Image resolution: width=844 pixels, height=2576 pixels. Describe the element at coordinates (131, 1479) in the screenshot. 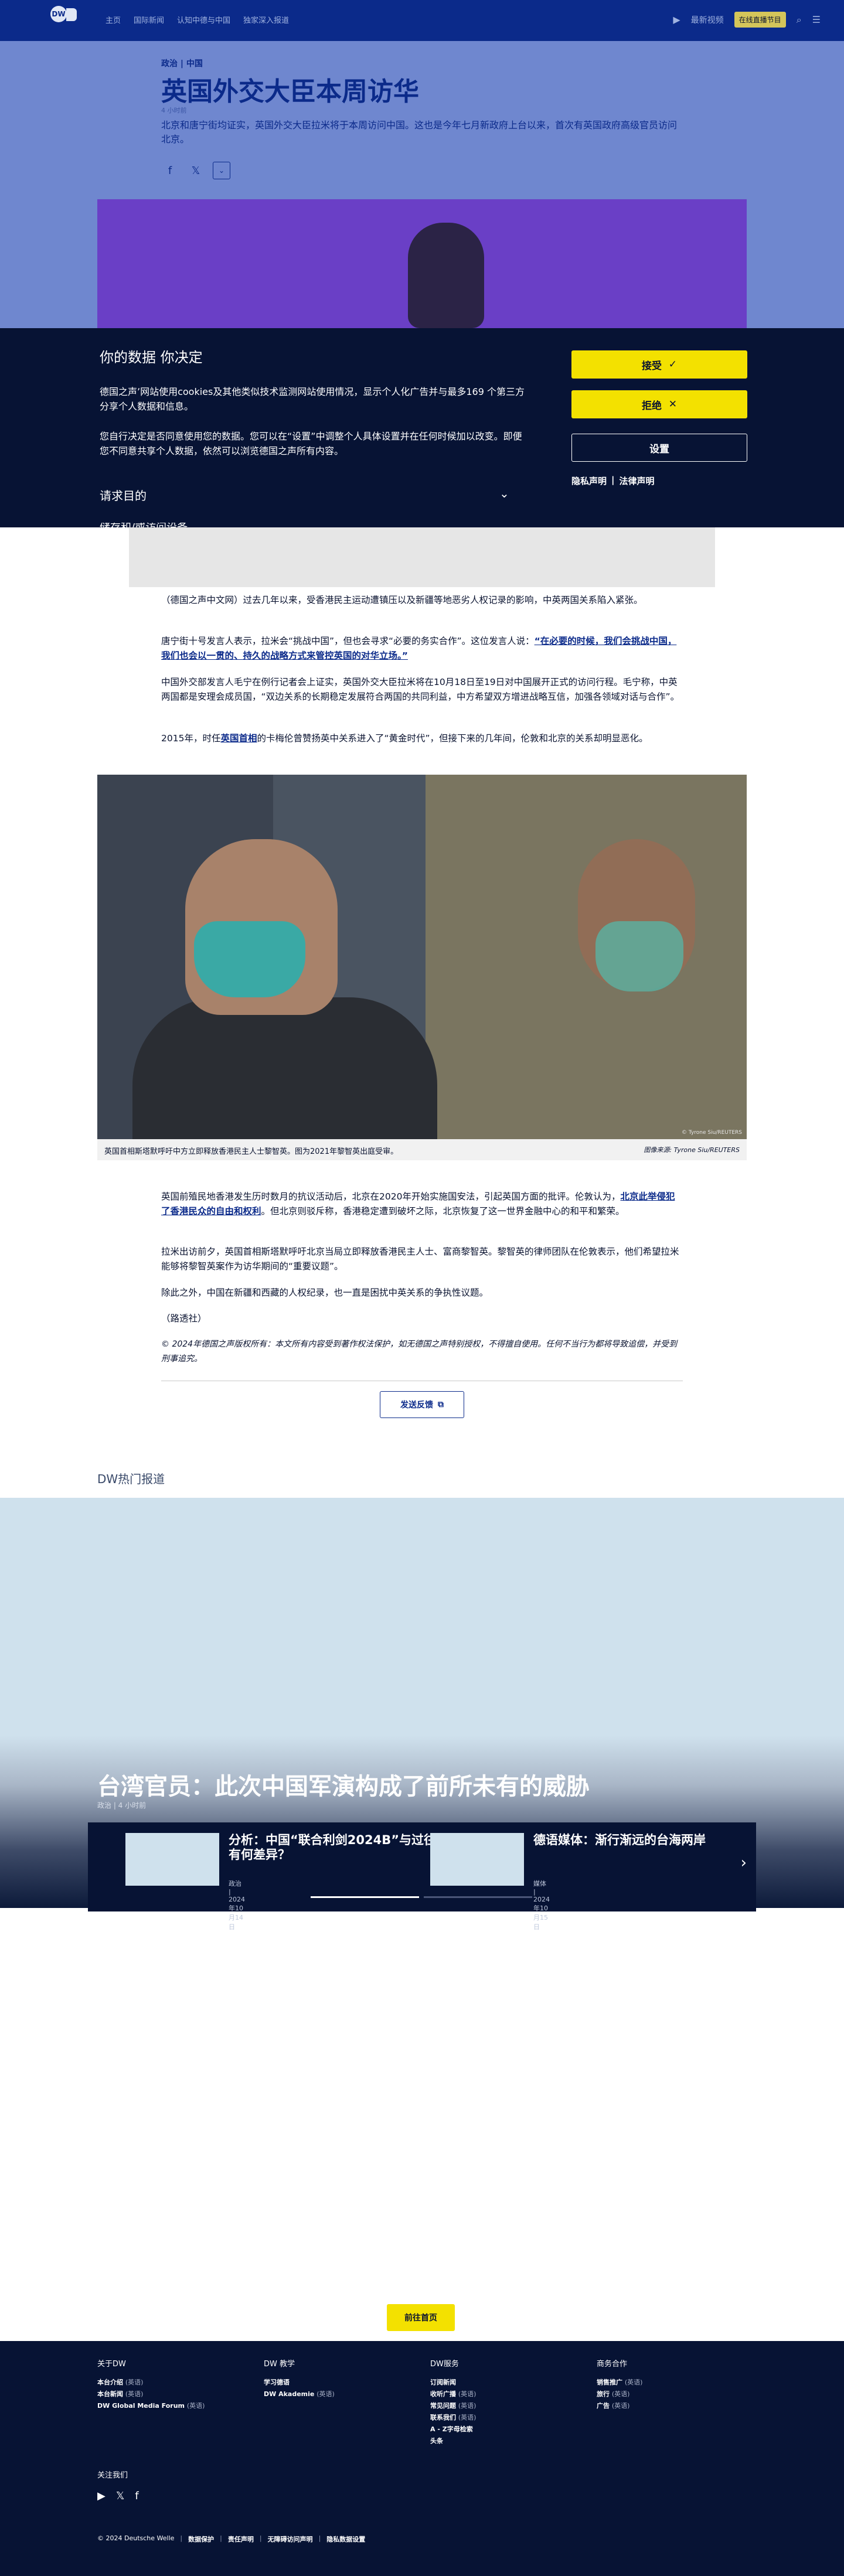

I see `section-title: DW热门报道` at that location.